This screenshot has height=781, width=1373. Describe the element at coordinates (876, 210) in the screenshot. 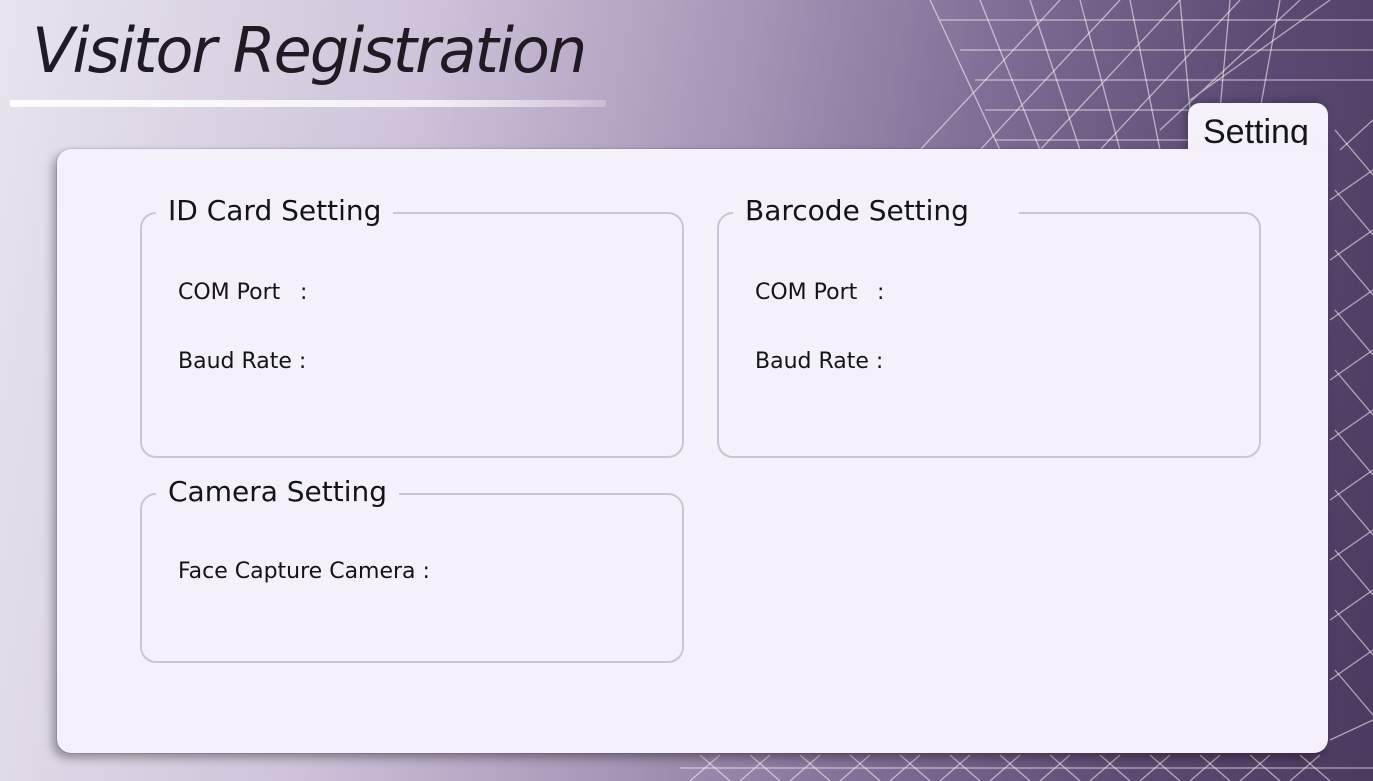

I see `barcode-setting-title: Barcode Setting` at that location.